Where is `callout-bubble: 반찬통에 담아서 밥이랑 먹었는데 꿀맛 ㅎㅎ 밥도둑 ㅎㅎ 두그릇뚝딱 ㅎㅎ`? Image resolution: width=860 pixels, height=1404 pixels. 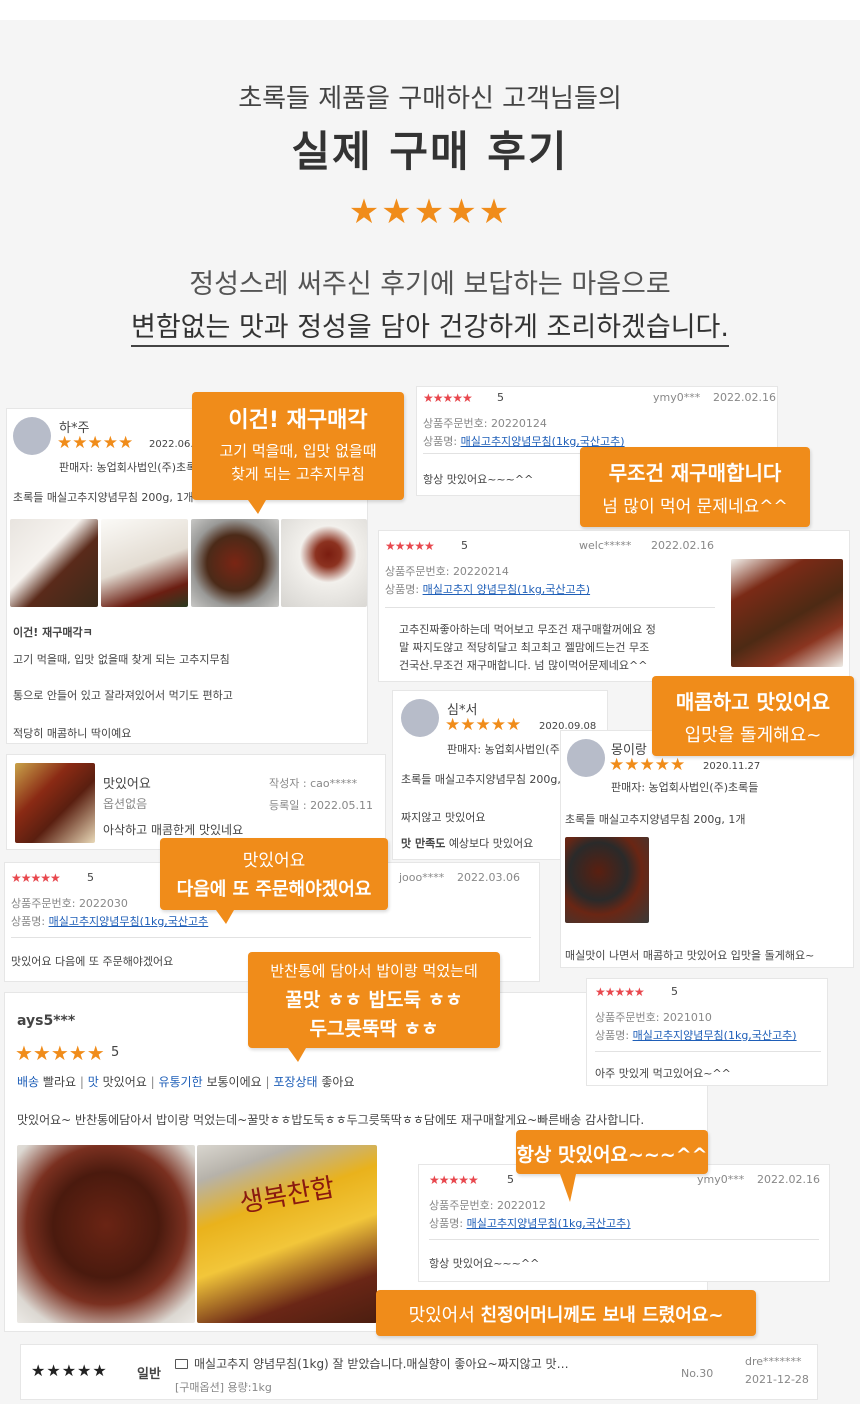 callout-bubble: 반찬통에 담아서 밥이랑 먹었는데 꿀맛 ㅎㅎ 밥도둑 ㅎㅎ 두그릇뚝딱 ㅎㅎ is located at coordinates (374, 1000).